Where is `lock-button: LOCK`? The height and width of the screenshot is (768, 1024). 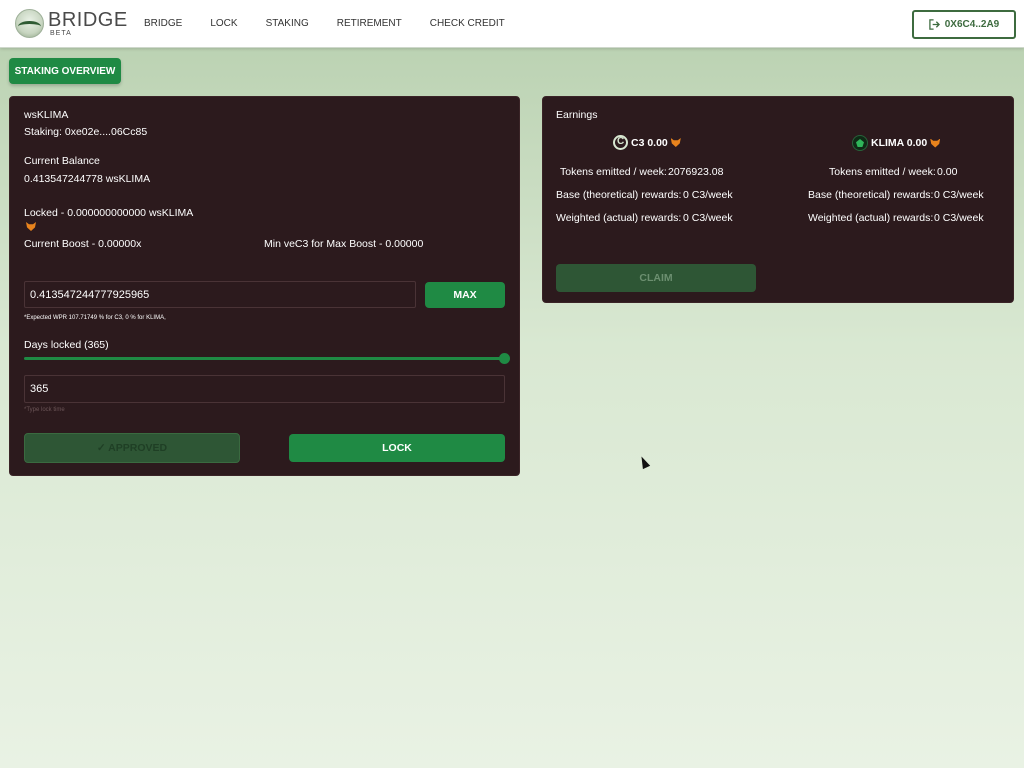 lock-button: LOCK is located at coordinates (397, 448).